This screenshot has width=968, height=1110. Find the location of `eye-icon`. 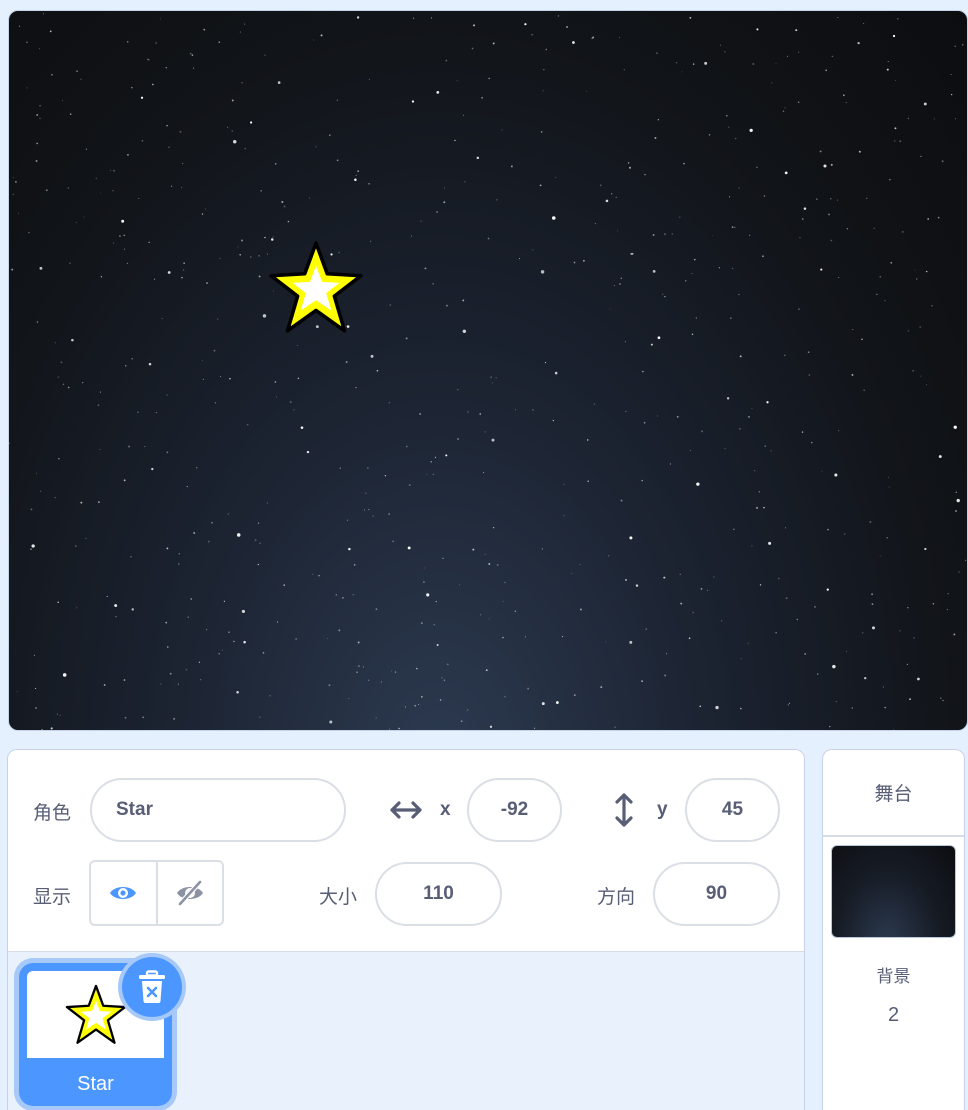

eye-icon is located at coordinates (123, 893).